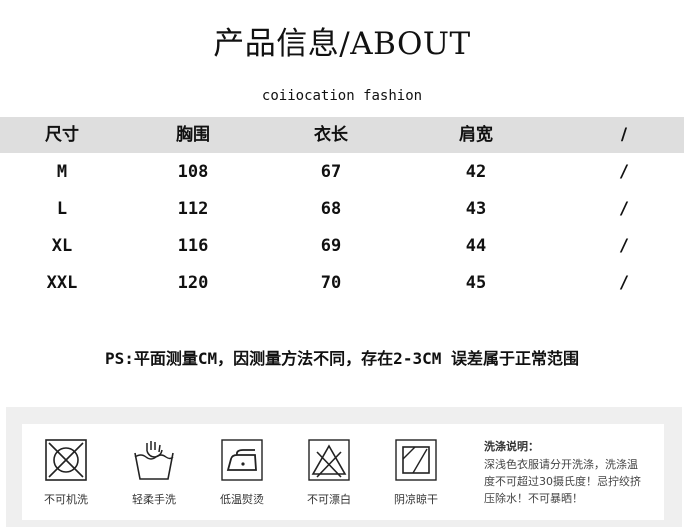 The height and width of the screenshot is (527, 684). Describe the element at coordinates (154, 499) in the screenshot. I see `care-label: 轻柔手洗` at that location.